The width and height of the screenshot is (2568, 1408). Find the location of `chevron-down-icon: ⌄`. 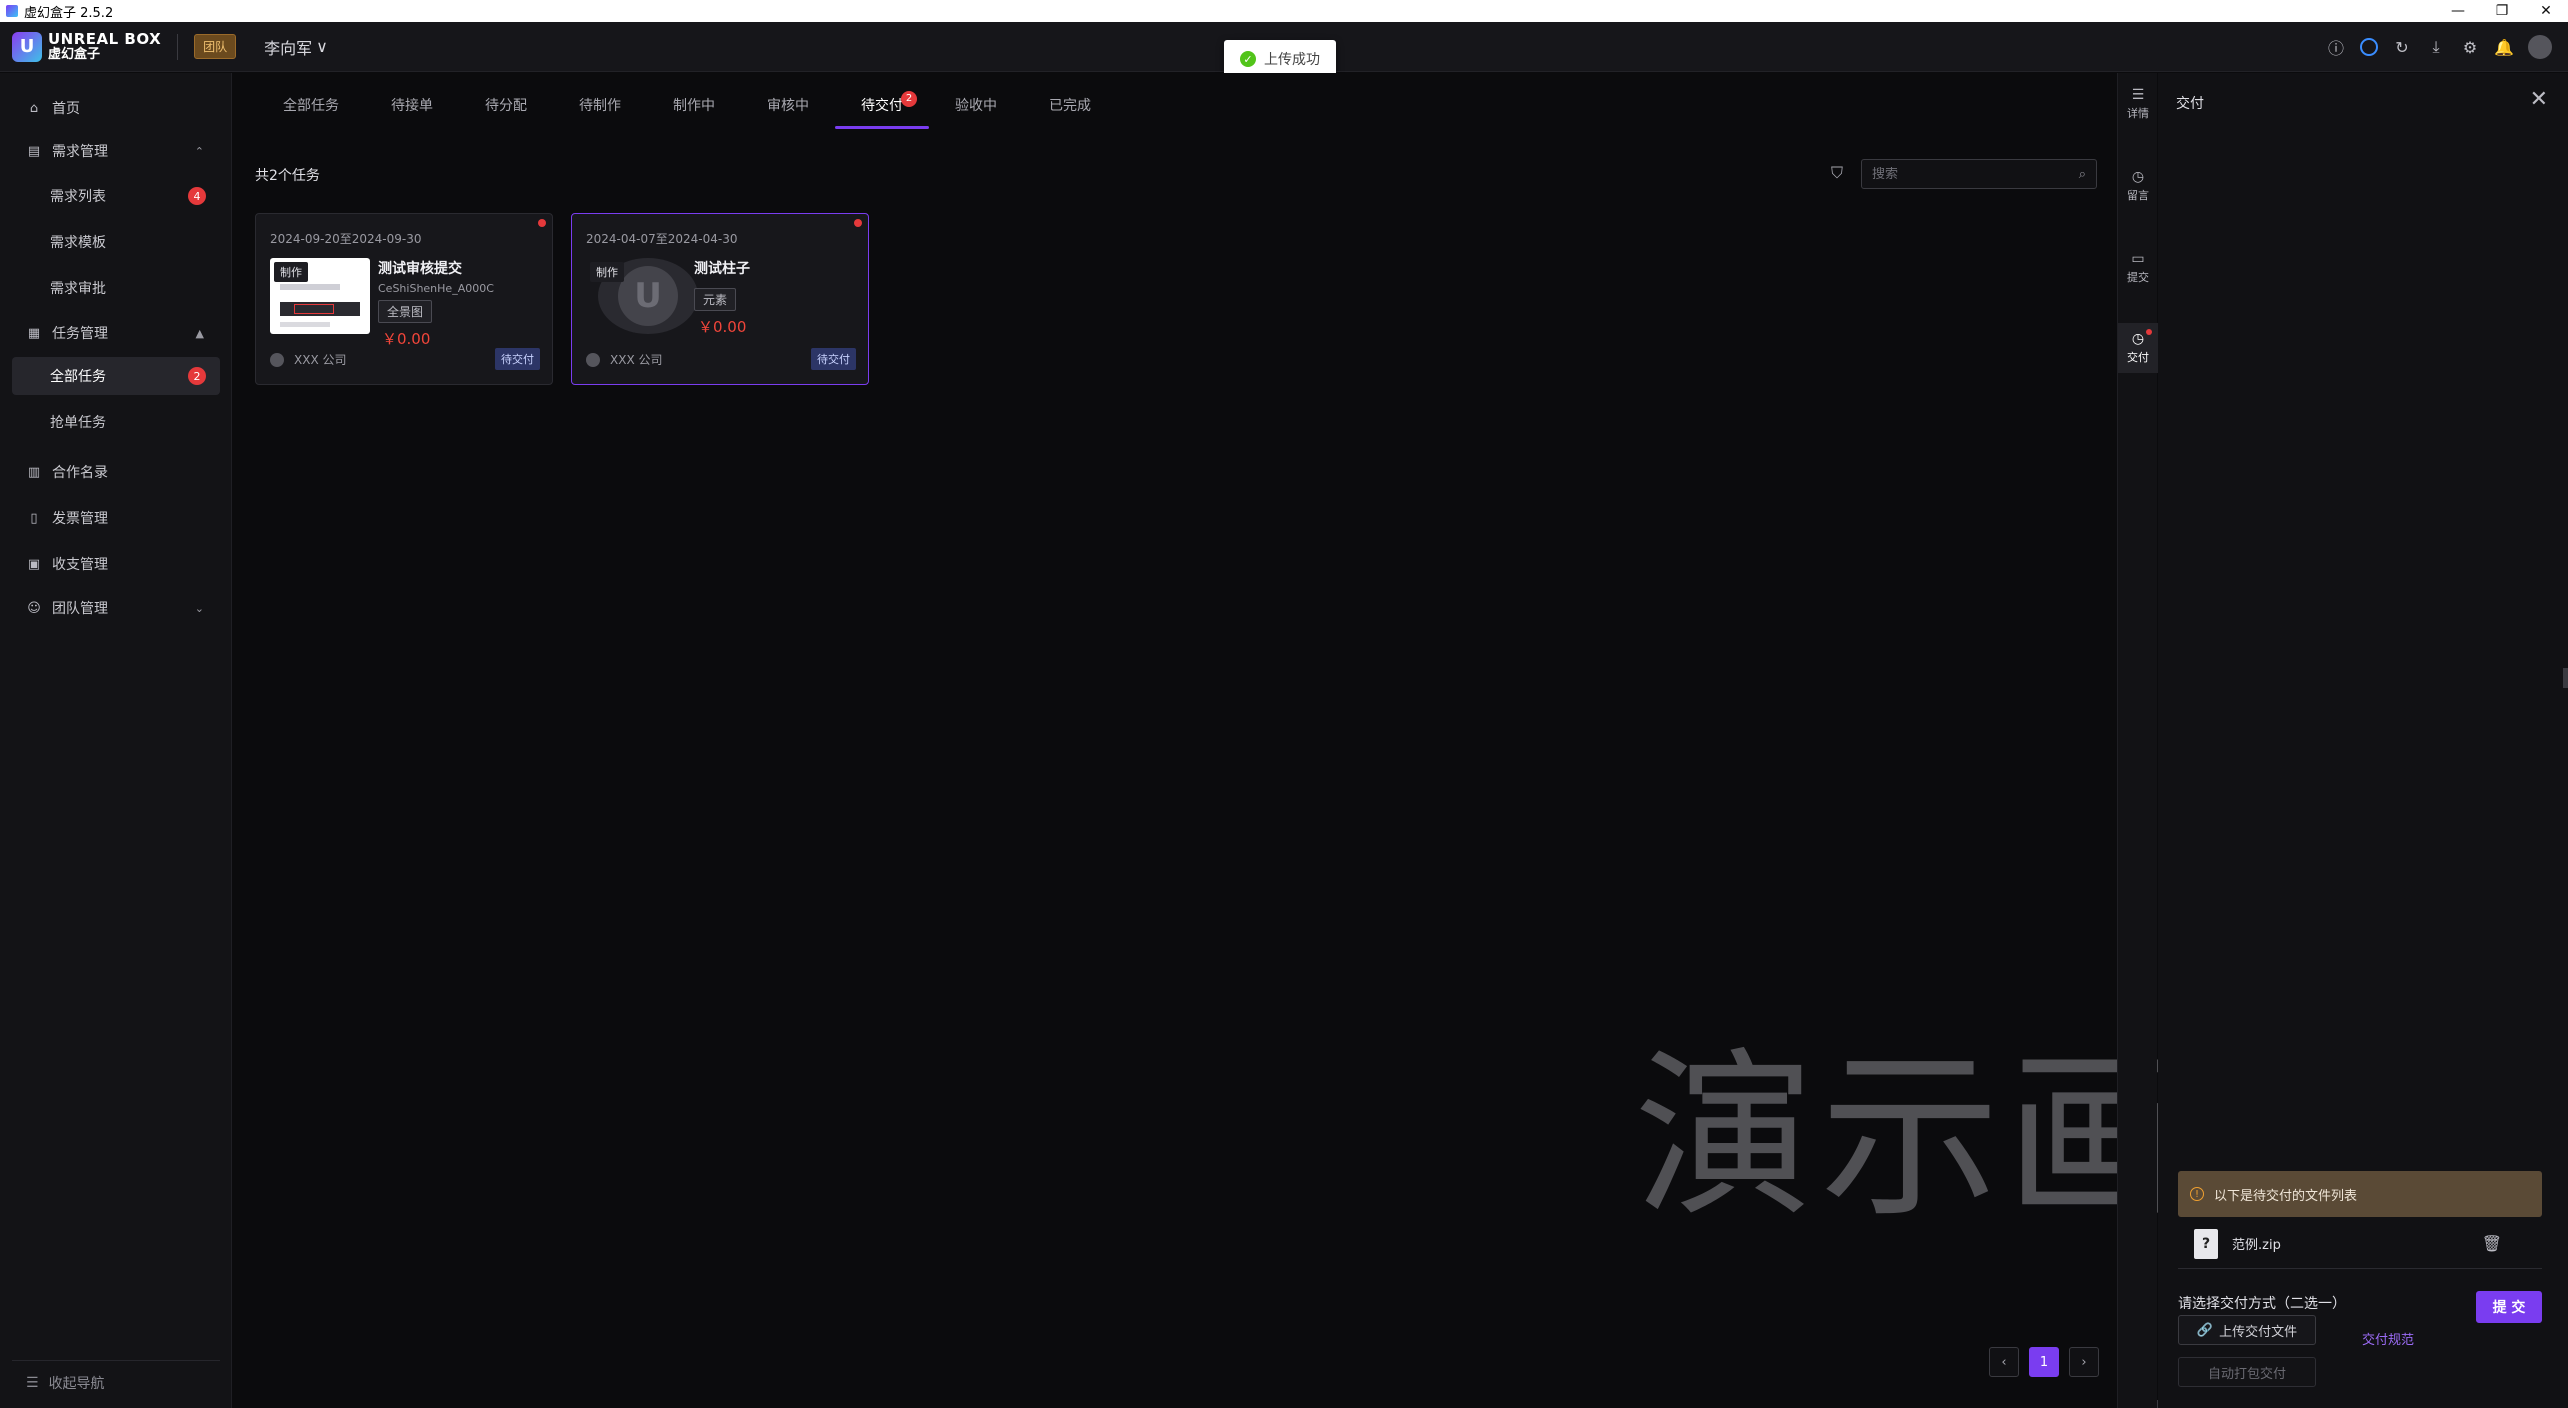

chevron-down-icon: ⌄ is located at coordinates (199, 608).